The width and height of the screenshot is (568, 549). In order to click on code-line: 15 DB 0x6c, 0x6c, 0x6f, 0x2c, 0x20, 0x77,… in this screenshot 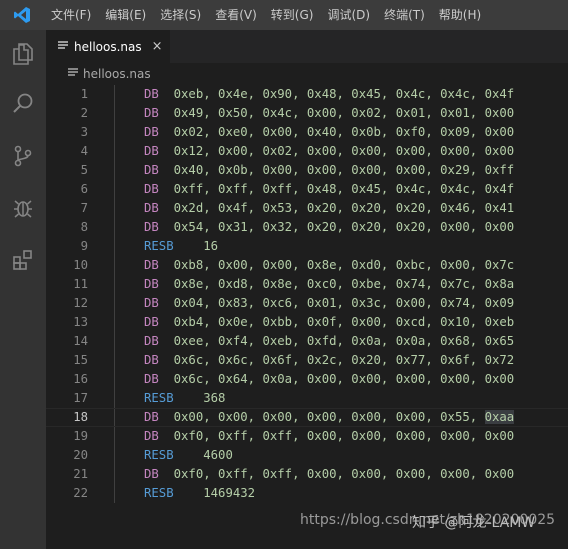, I will do `click(307, 360)`.